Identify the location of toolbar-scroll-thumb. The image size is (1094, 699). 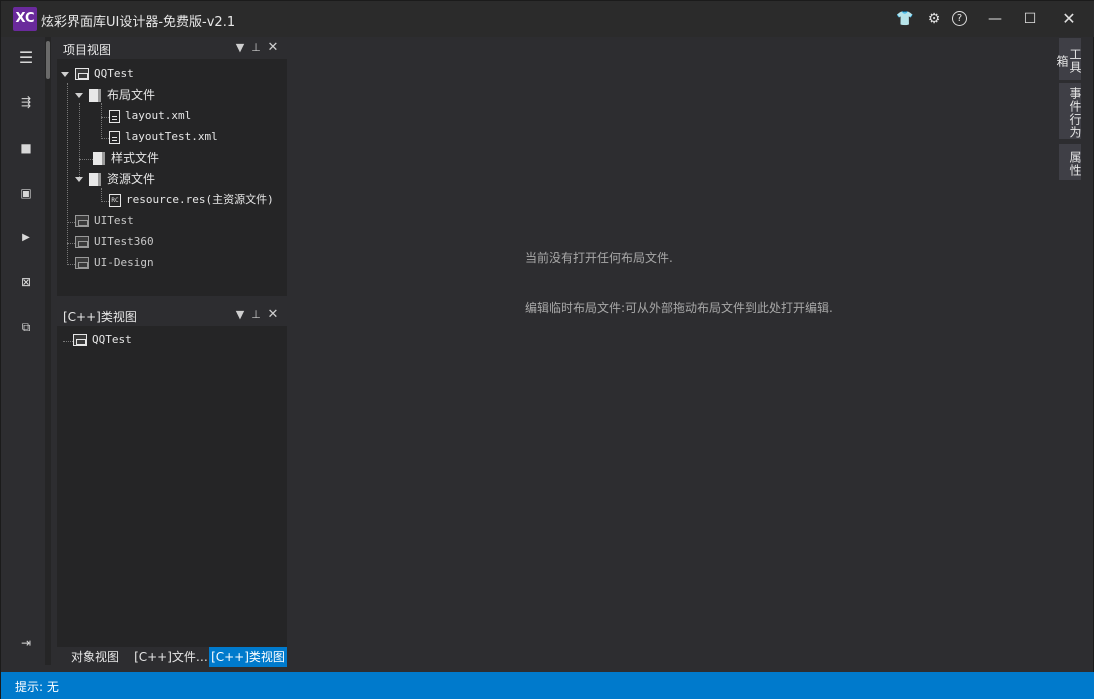
(48, 60).